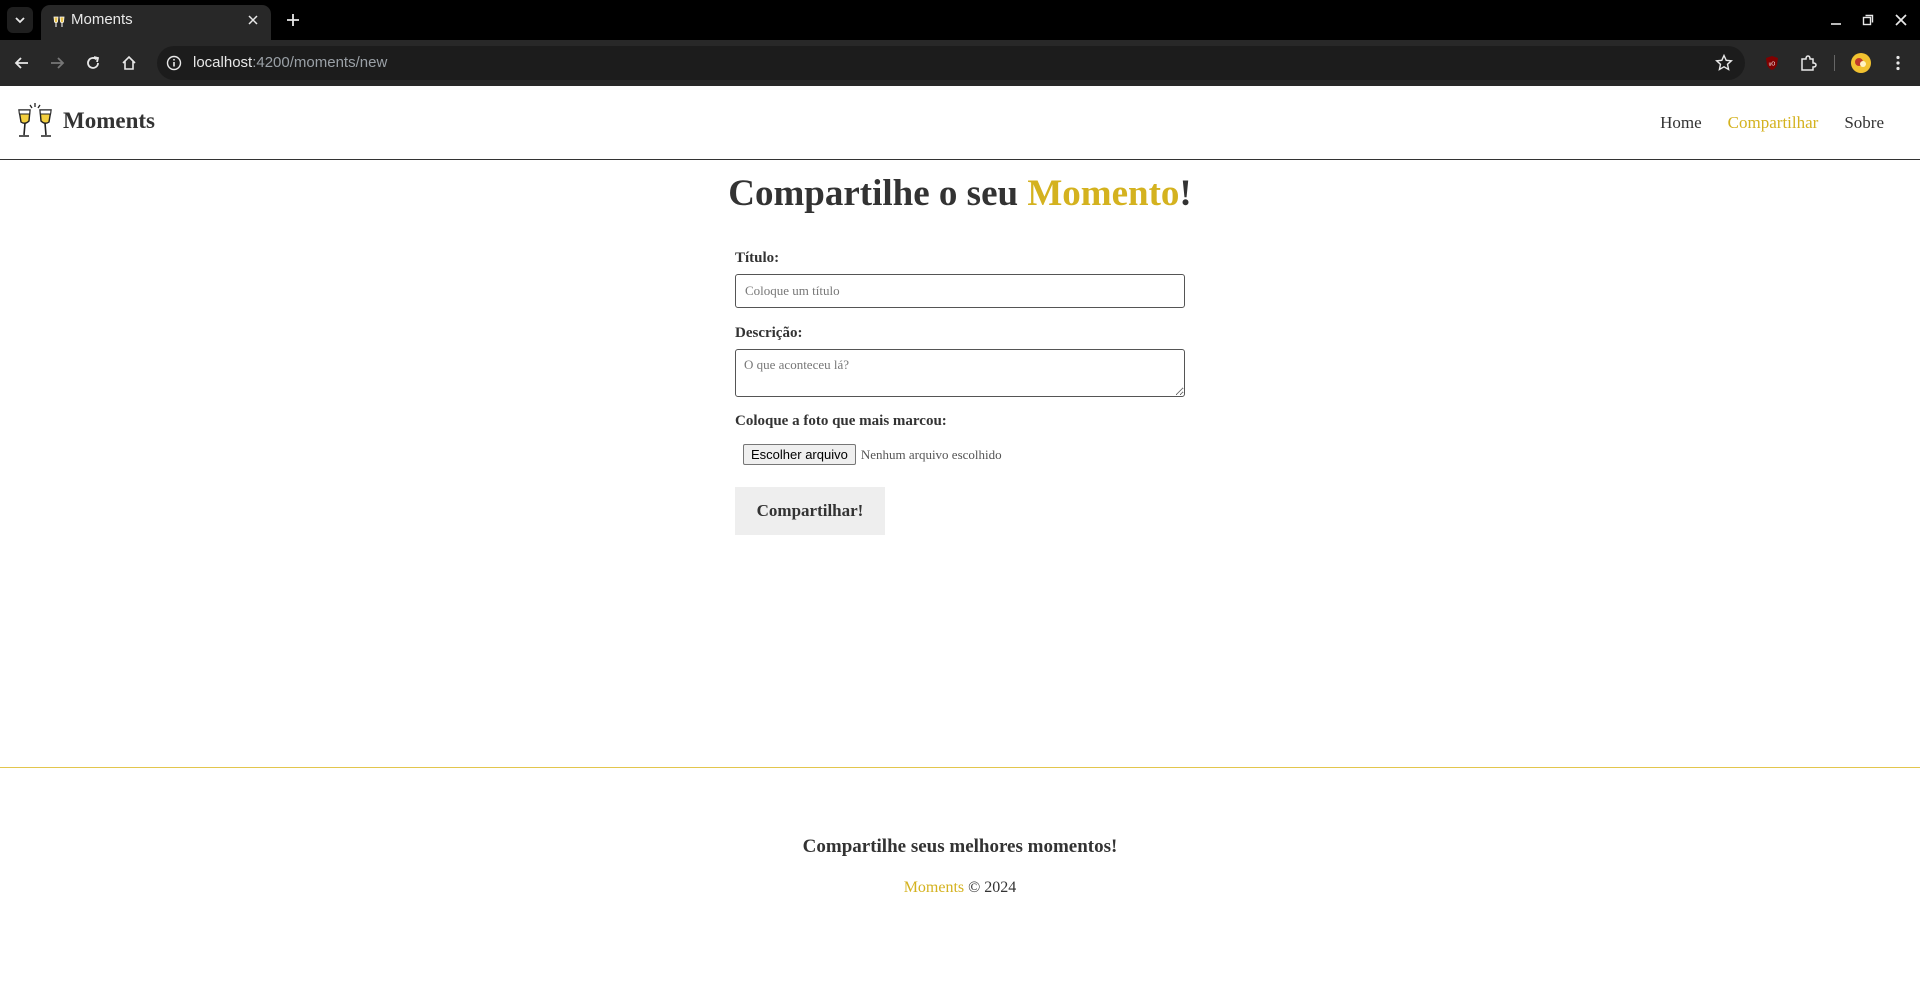 The height and width of the screenshot is (999, 1920). Describe the element at coordinates (1724, 63) in the screenshot. I see `bookmark-star-icon` at that location.